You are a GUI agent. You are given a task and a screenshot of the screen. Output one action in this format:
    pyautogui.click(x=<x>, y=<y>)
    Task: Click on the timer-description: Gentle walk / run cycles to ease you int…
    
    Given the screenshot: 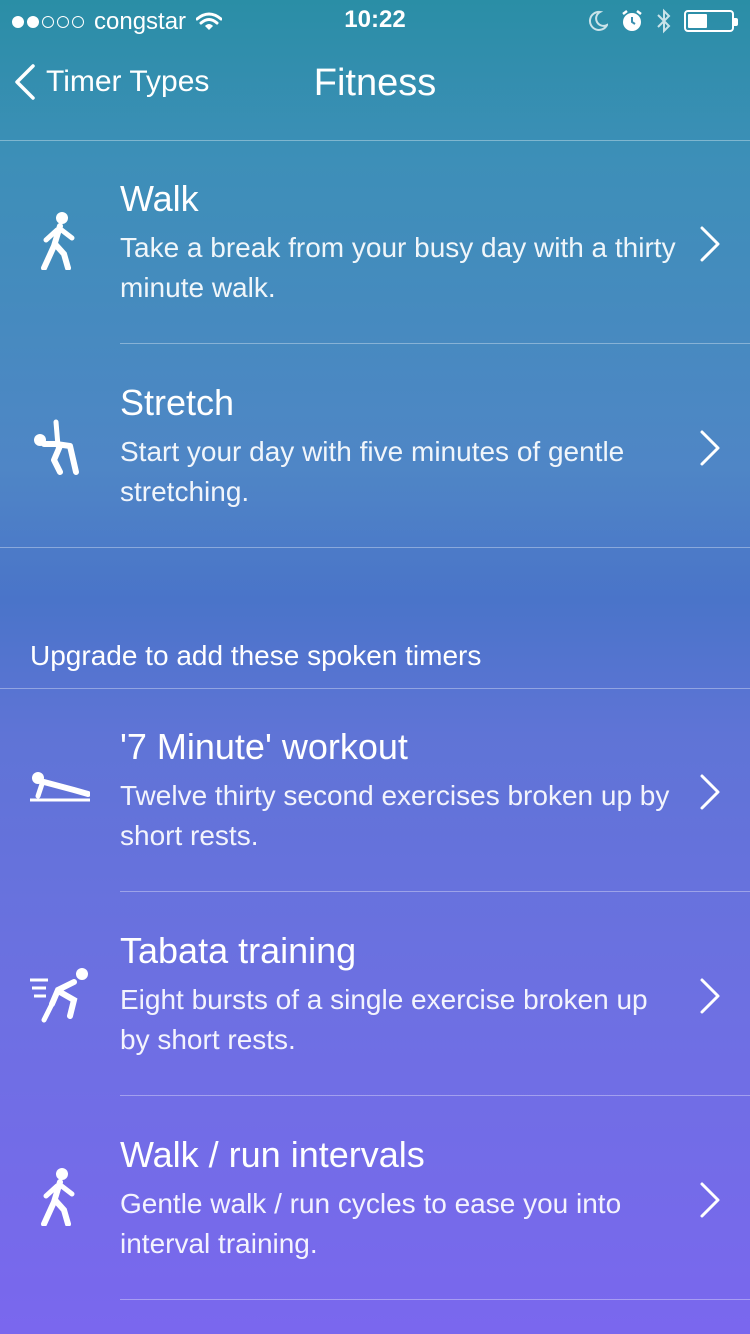 What is the action you would take?
    pyautogui.click(x=371, y=1223)
    